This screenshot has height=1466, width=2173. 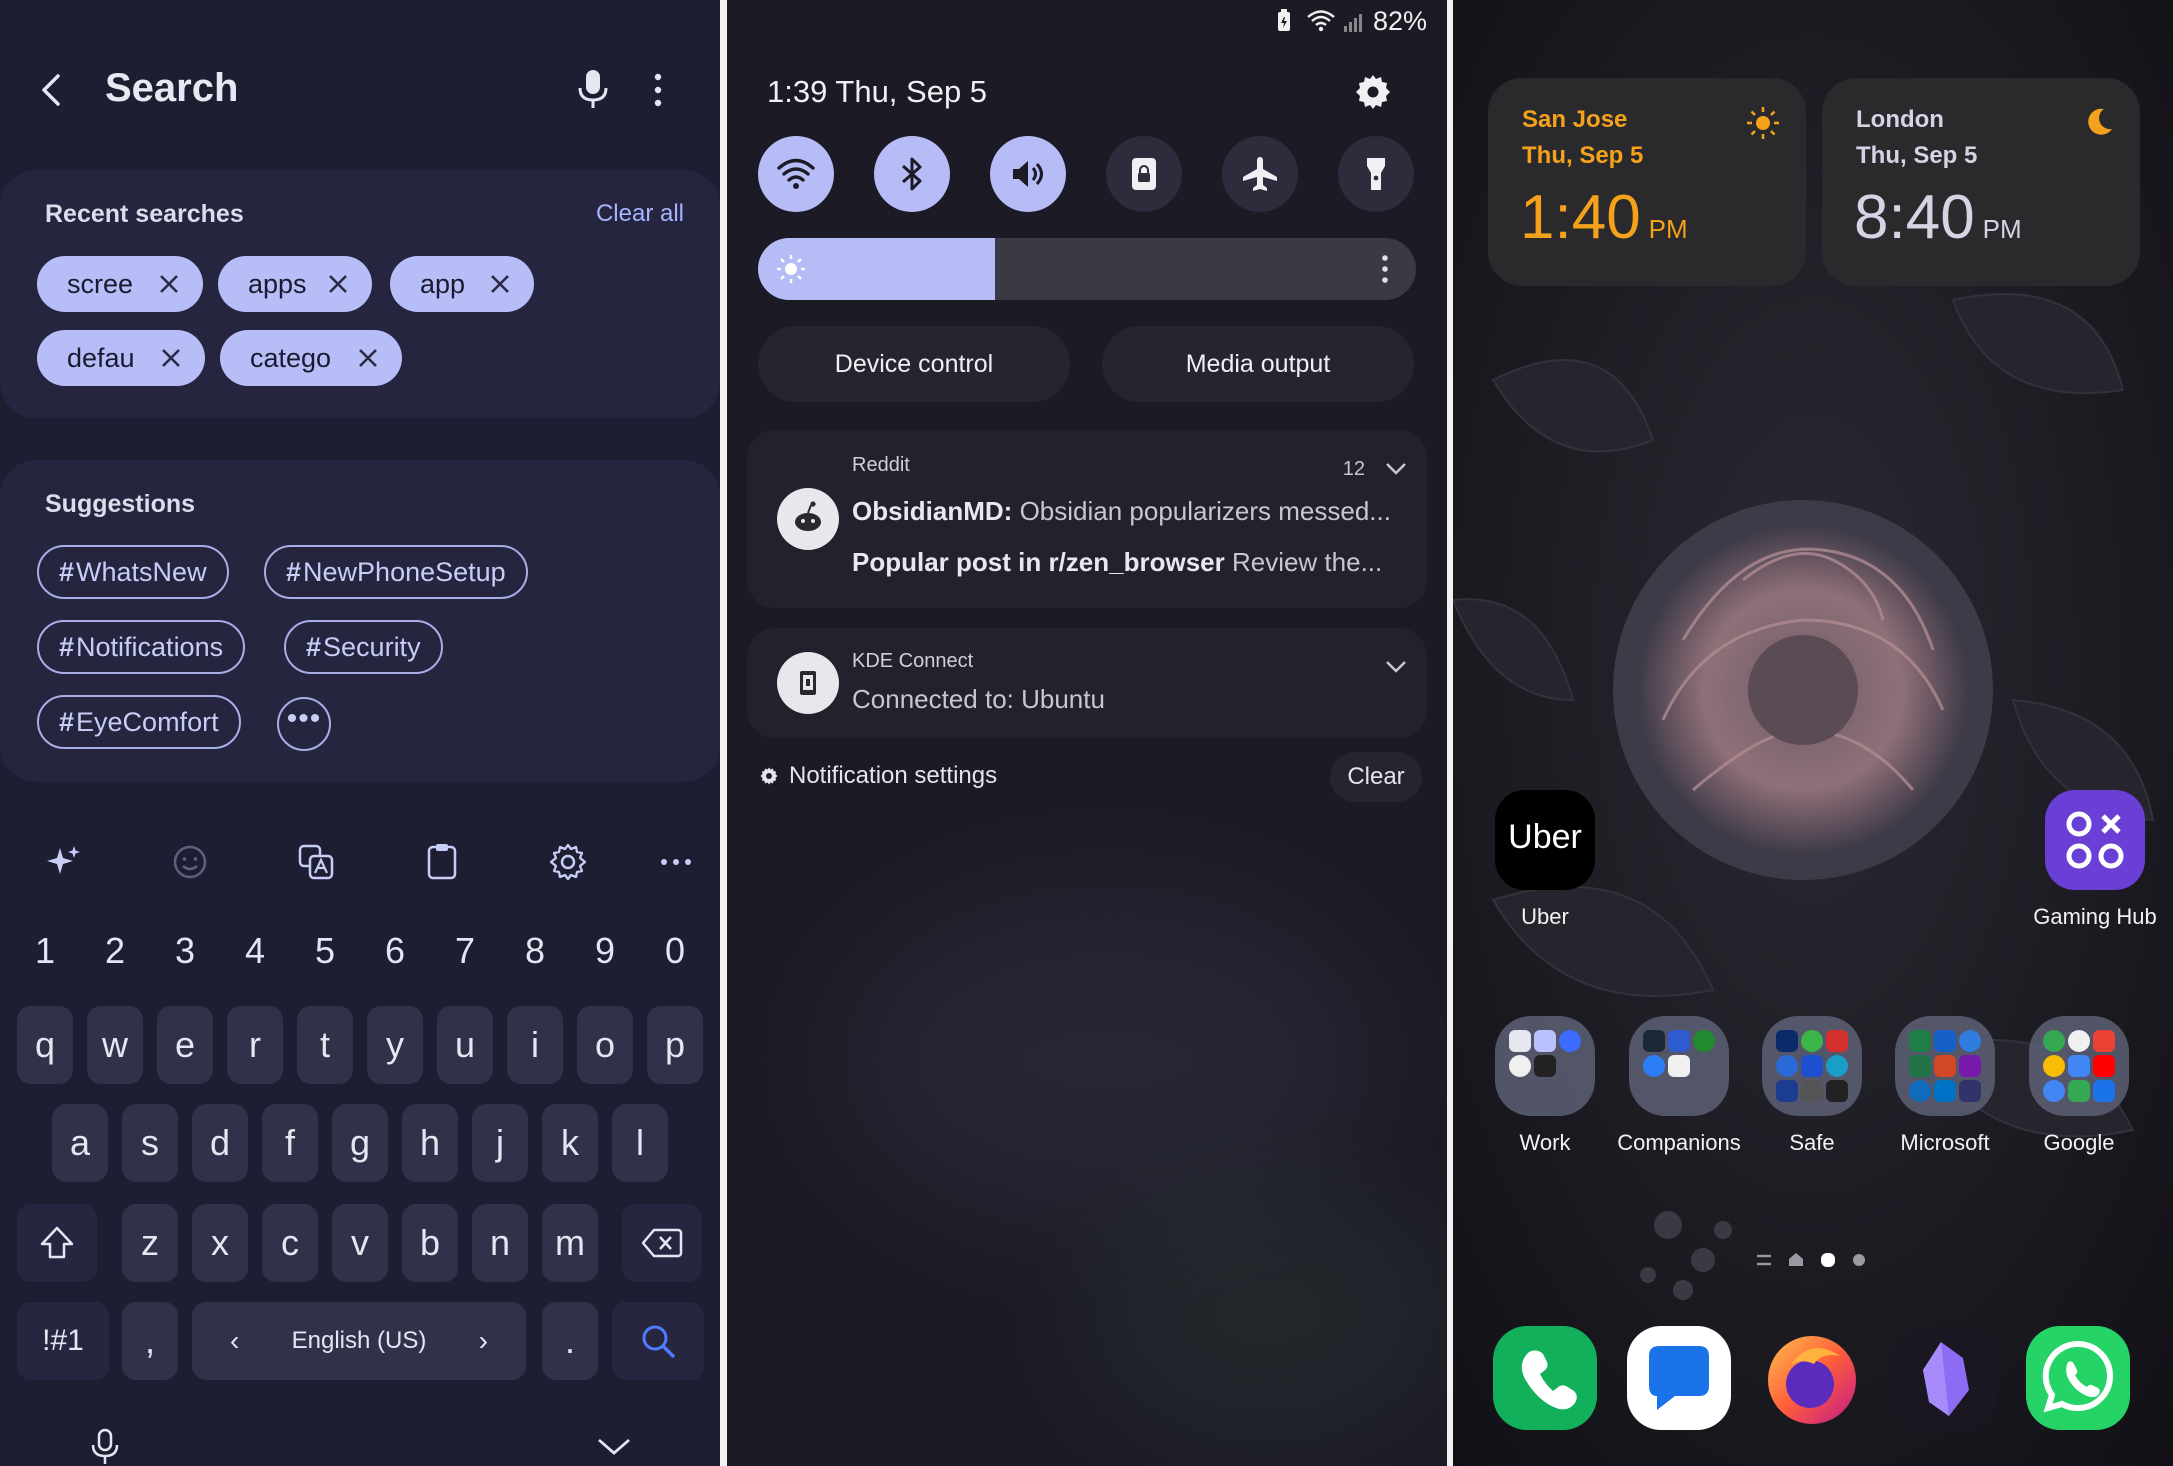 I want to click on clock-widget-london: London Thu, Sep 5 8:40 PM, so click(x=1981, y=182).